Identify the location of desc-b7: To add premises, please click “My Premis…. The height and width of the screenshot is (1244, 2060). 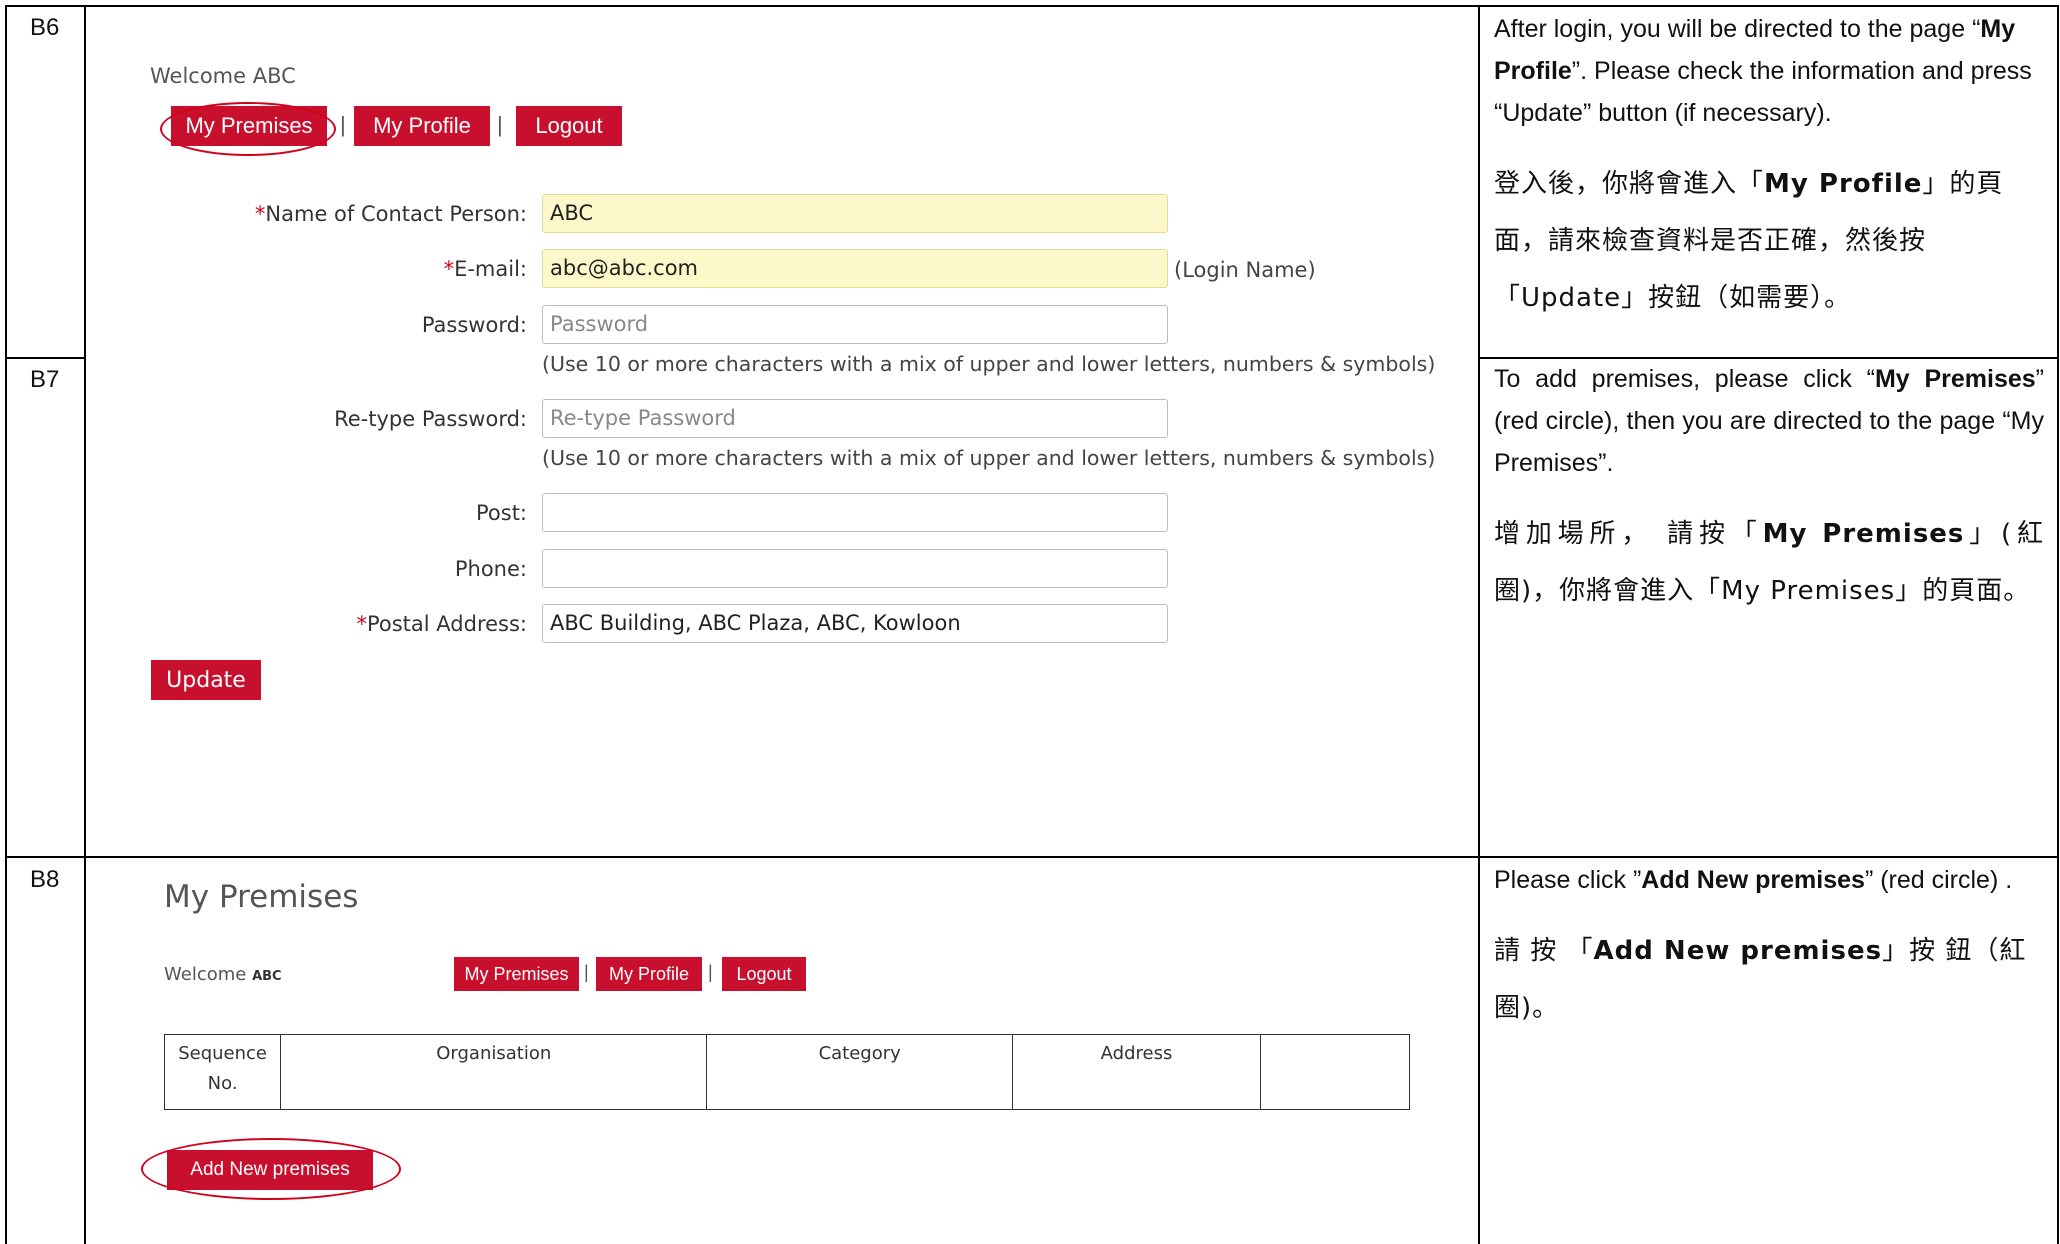
(1769, 500).